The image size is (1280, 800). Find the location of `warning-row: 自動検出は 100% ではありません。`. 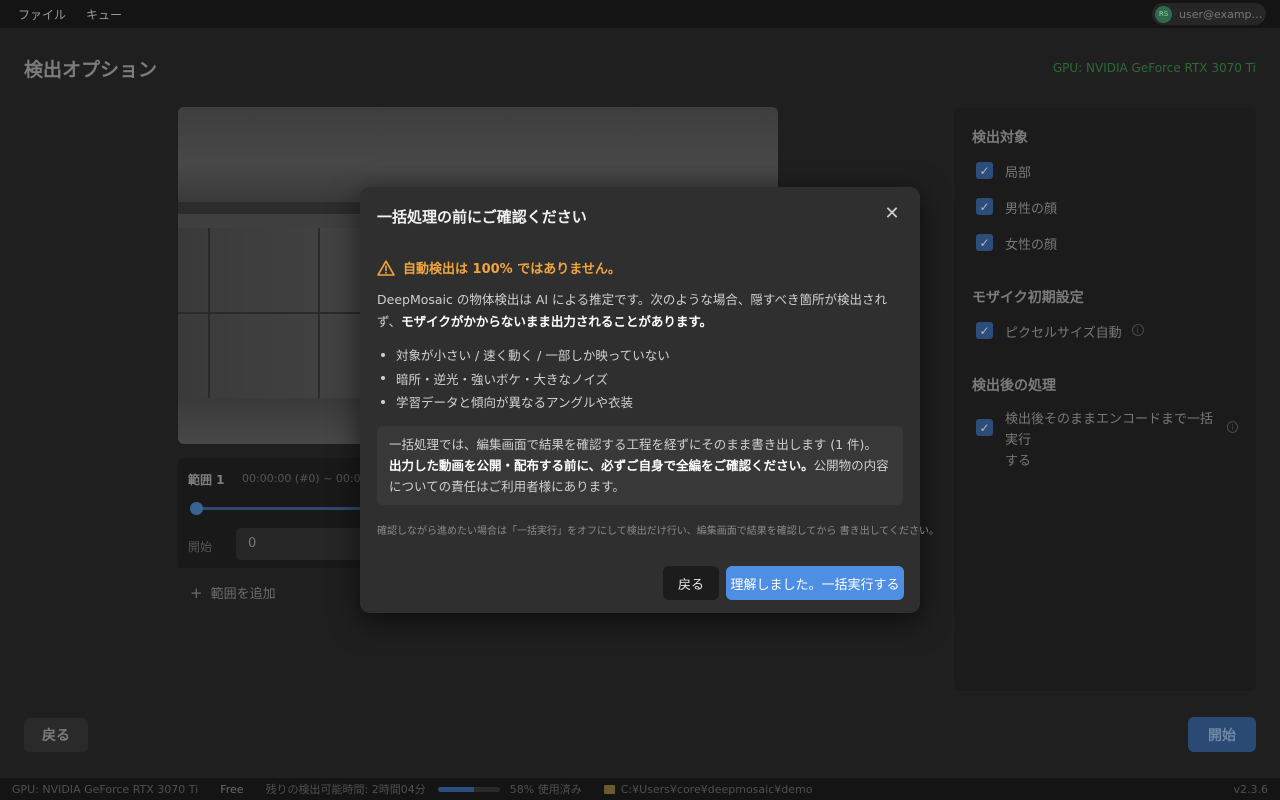

warning-row: 自動検出は 100% ではありません。 is located at coordinates (499, 267).